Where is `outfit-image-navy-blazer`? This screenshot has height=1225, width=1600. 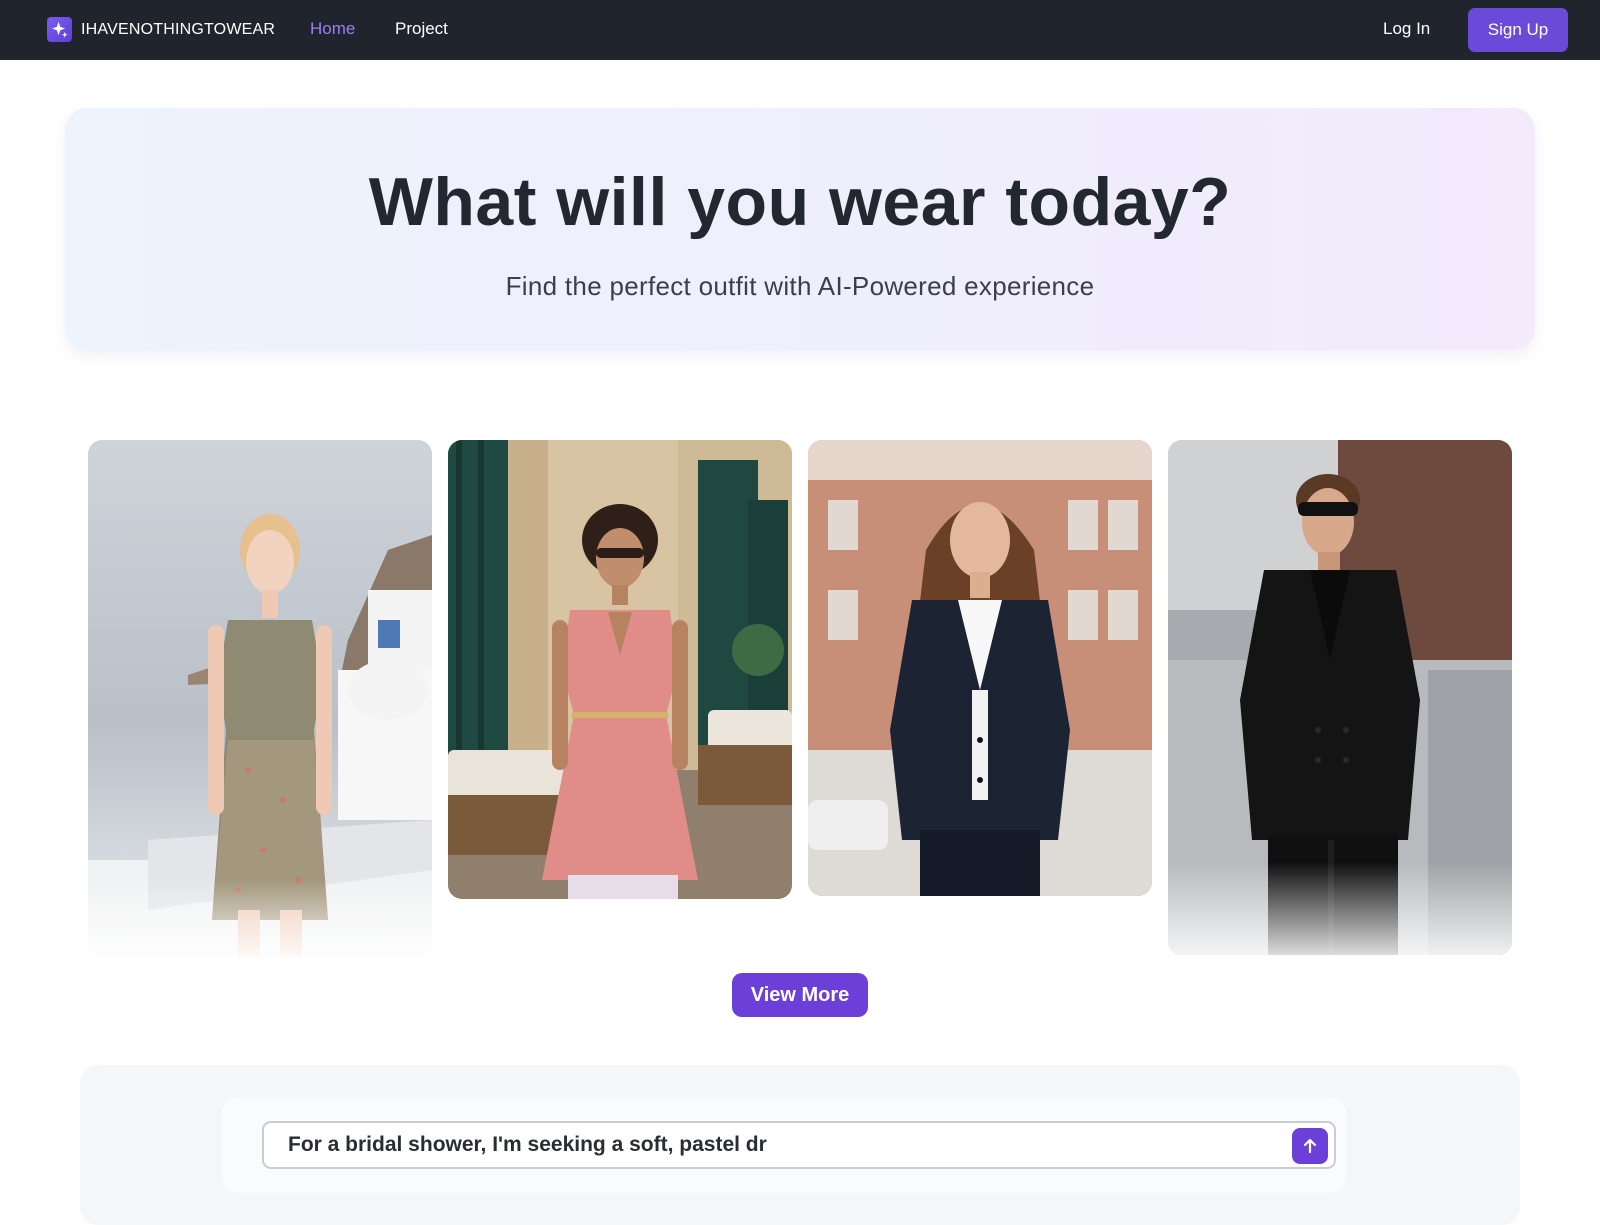 outfit-image-navy-blazer is located at coordinates (980, 668).